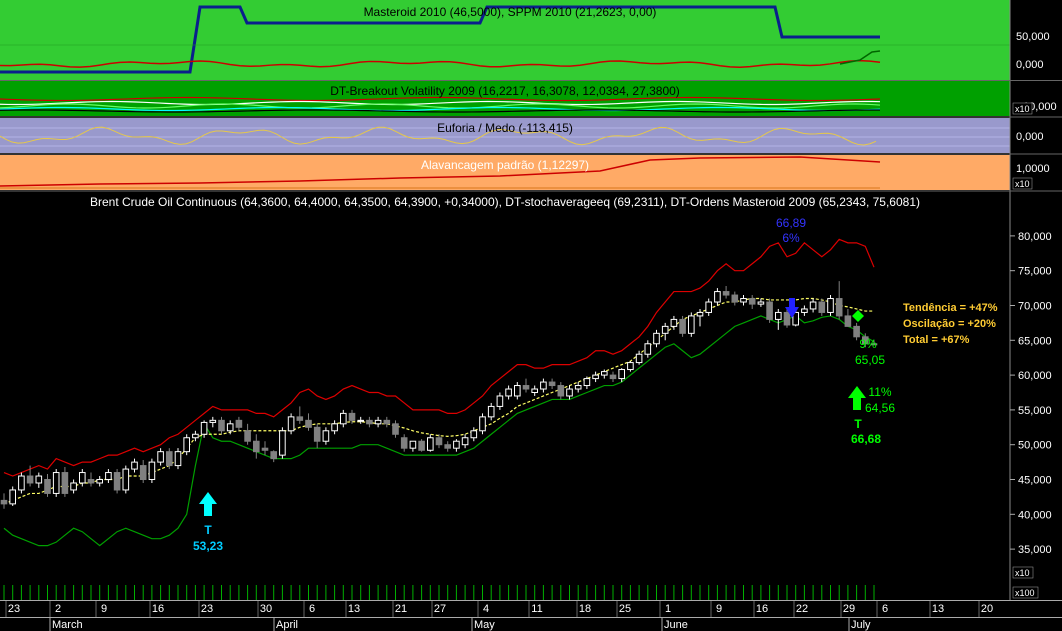 This screenshot has height=631, width=1062. I want to click on sell-price: 66,89, so click(791, 223).